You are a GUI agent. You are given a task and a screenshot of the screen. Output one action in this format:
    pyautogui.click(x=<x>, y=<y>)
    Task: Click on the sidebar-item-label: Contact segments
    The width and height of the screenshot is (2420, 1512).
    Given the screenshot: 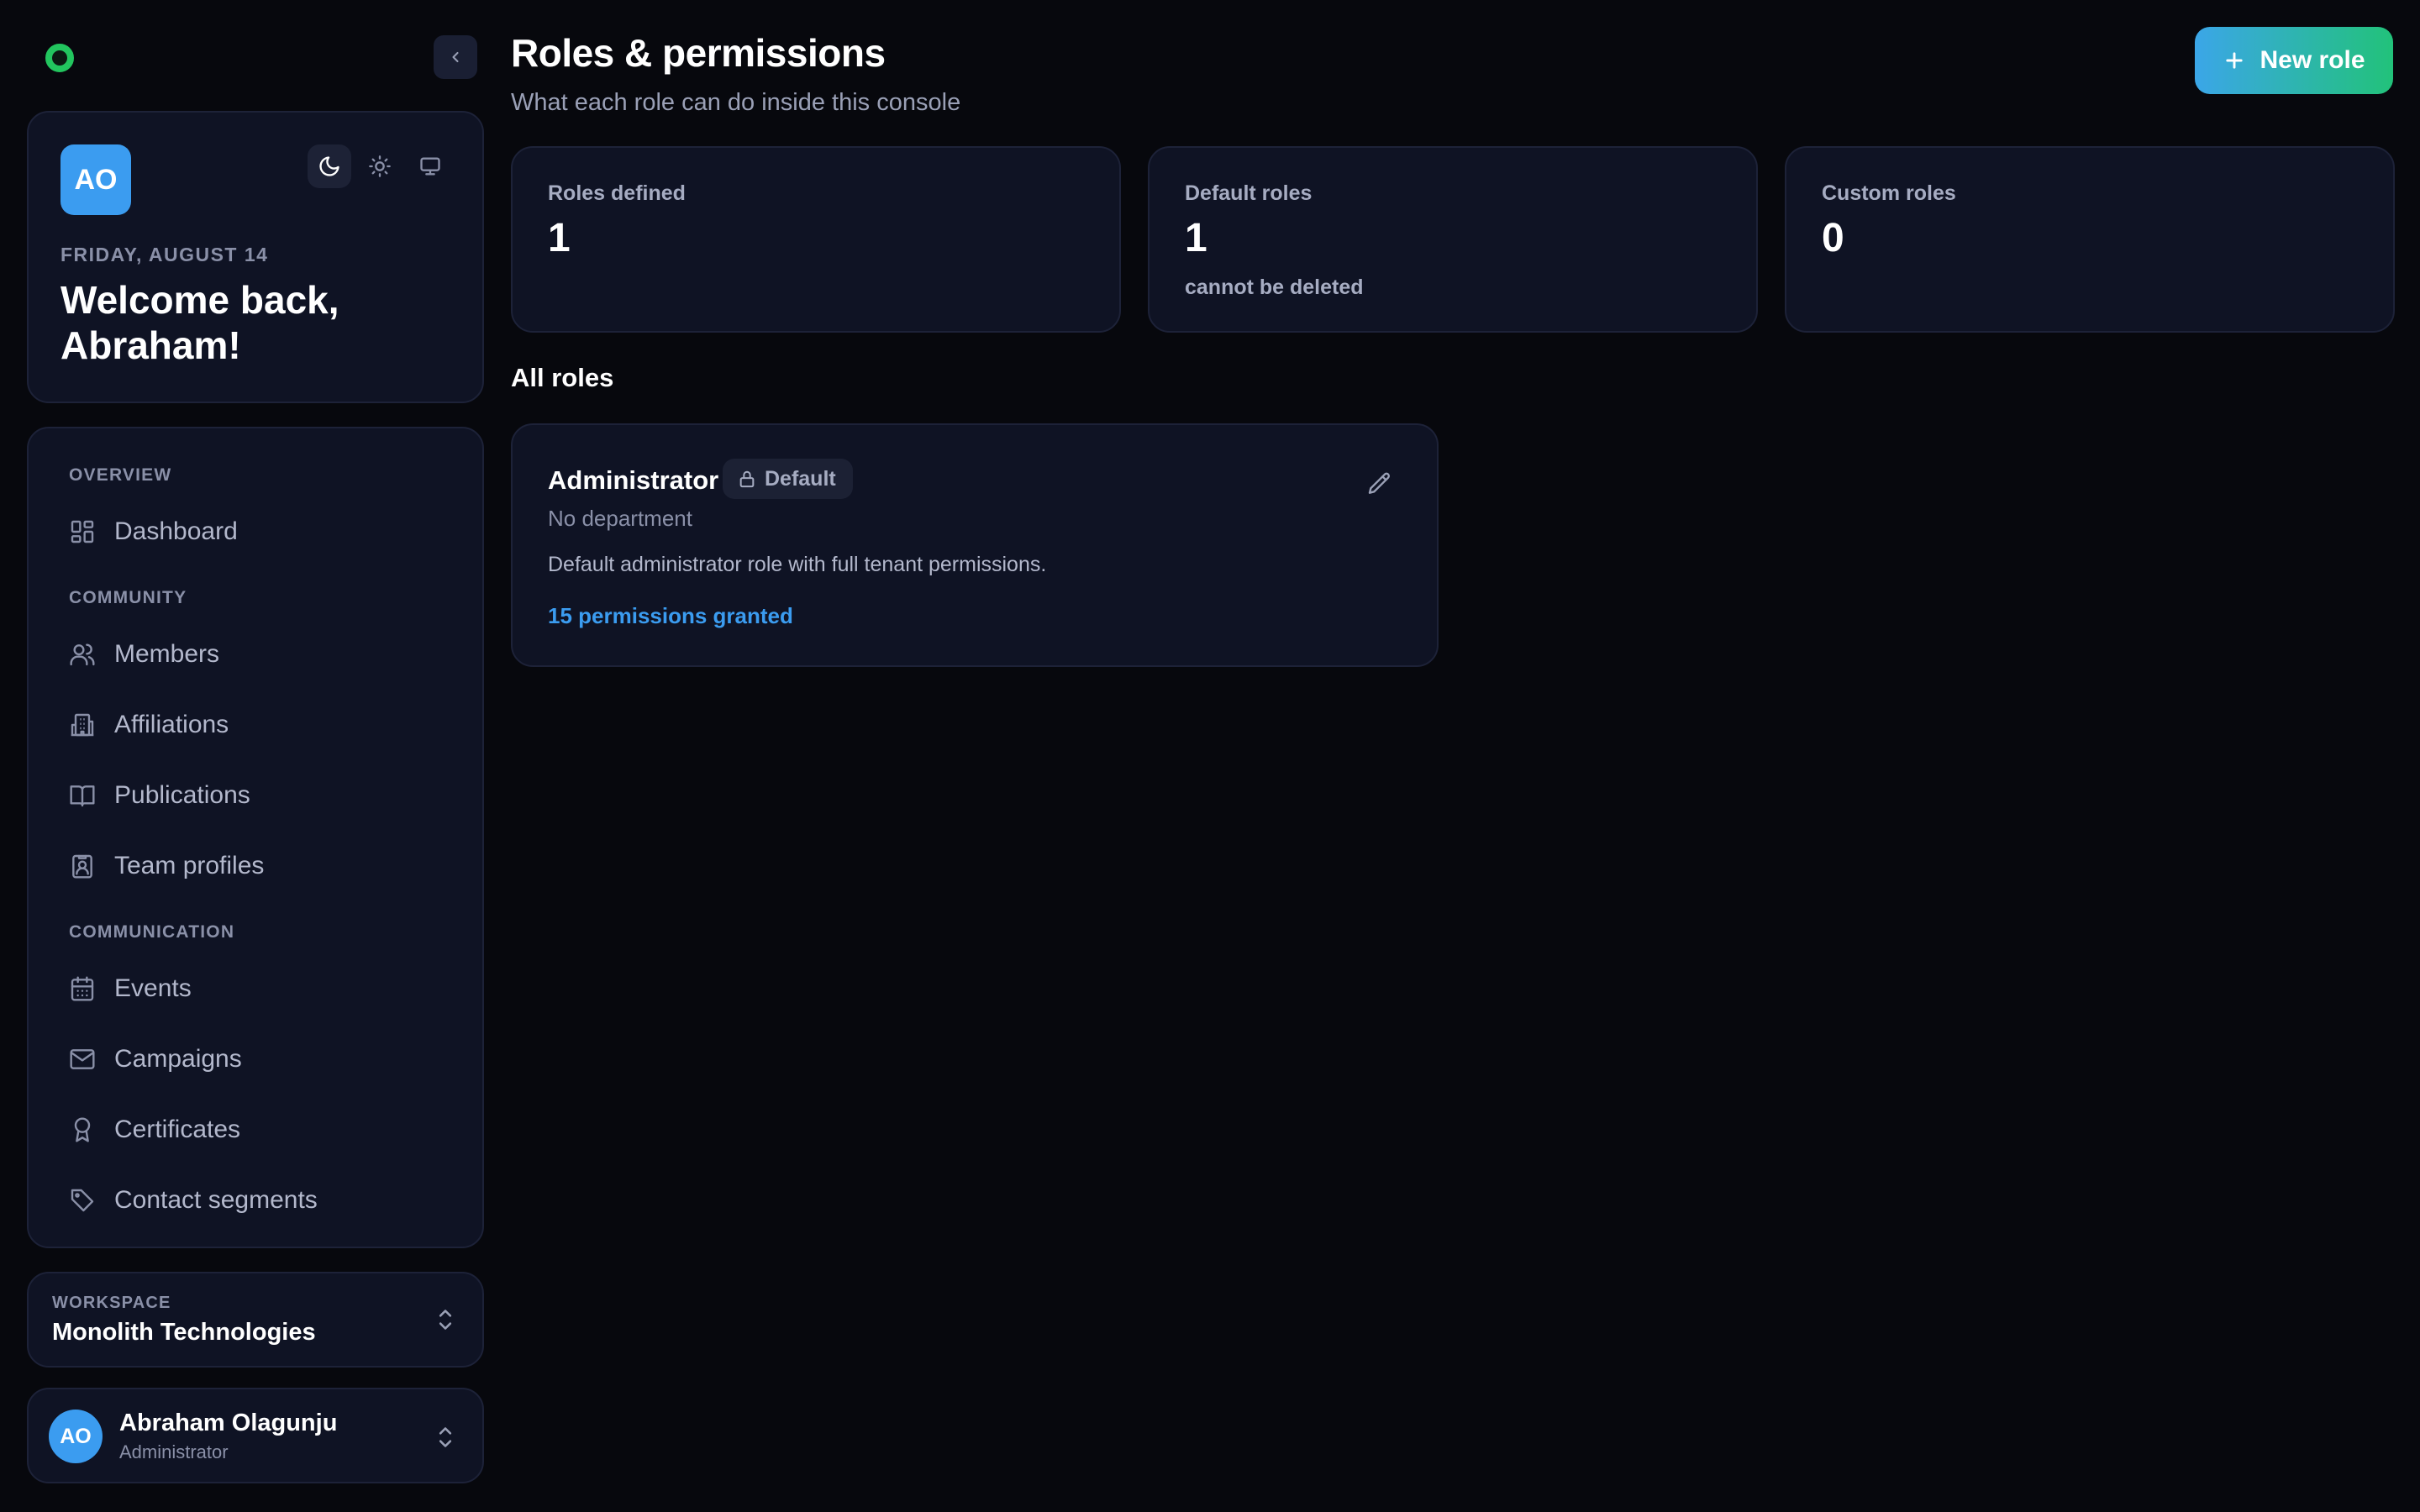 What is the action you would take?
    pyautogui.click(x=216, y=1200)
    